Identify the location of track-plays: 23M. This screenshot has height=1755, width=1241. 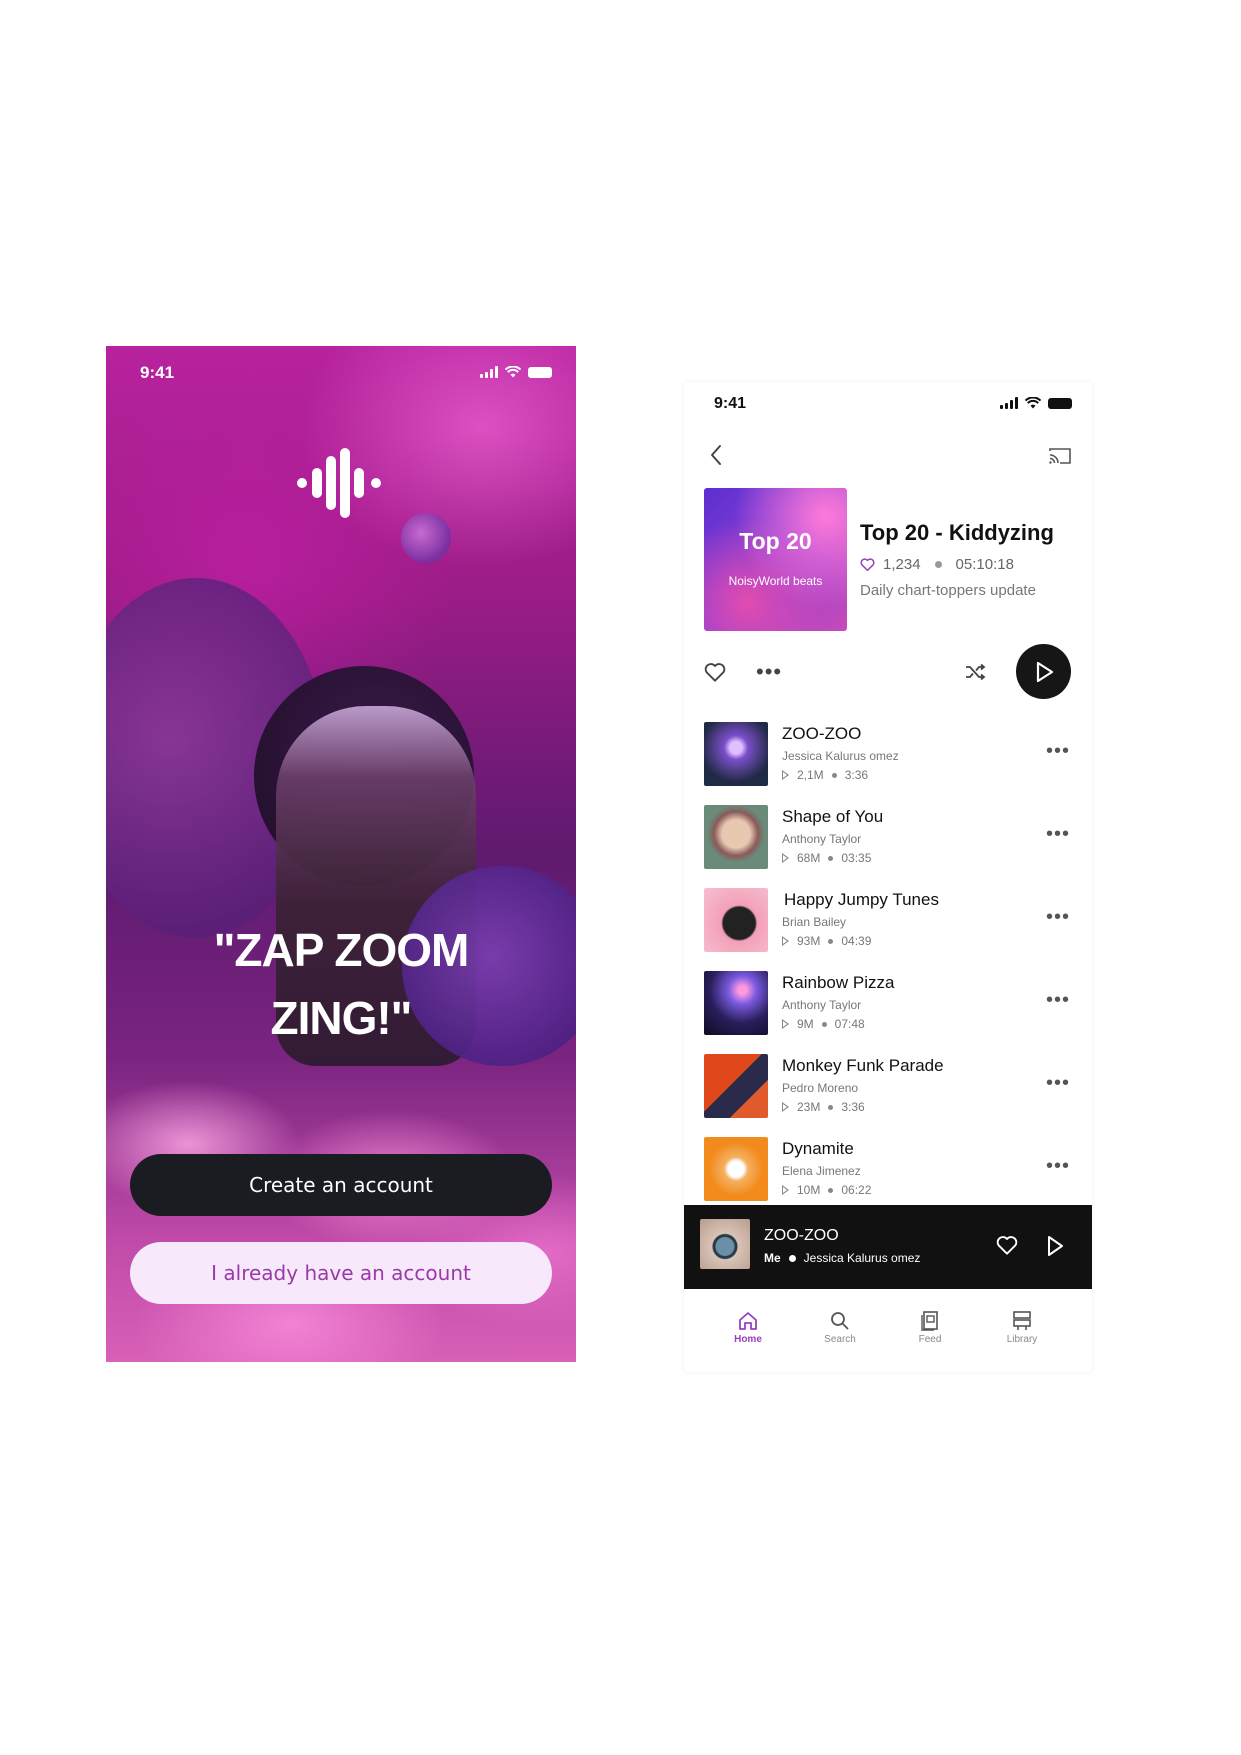
(809, 1107).